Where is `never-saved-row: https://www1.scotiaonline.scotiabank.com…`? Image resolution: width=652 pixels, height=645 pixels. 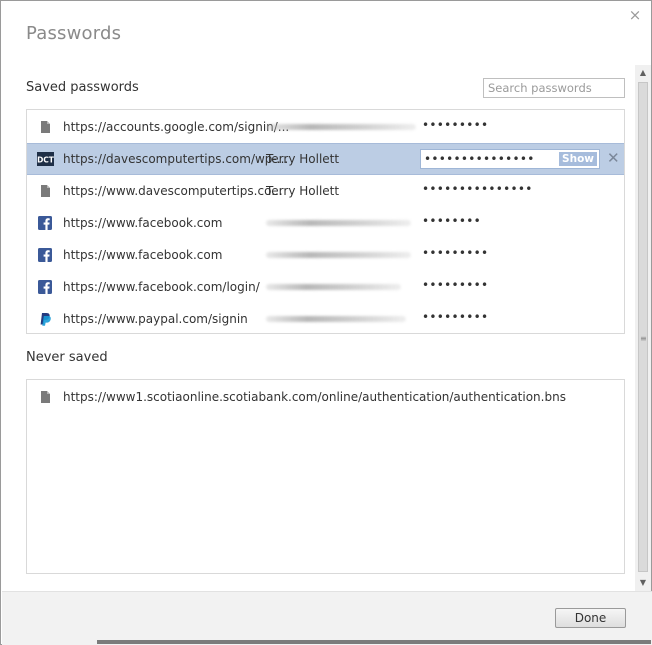 never-saved-row: https://www1.scotiaonline.scotiabank.com… is located at coordinates (325, 397).